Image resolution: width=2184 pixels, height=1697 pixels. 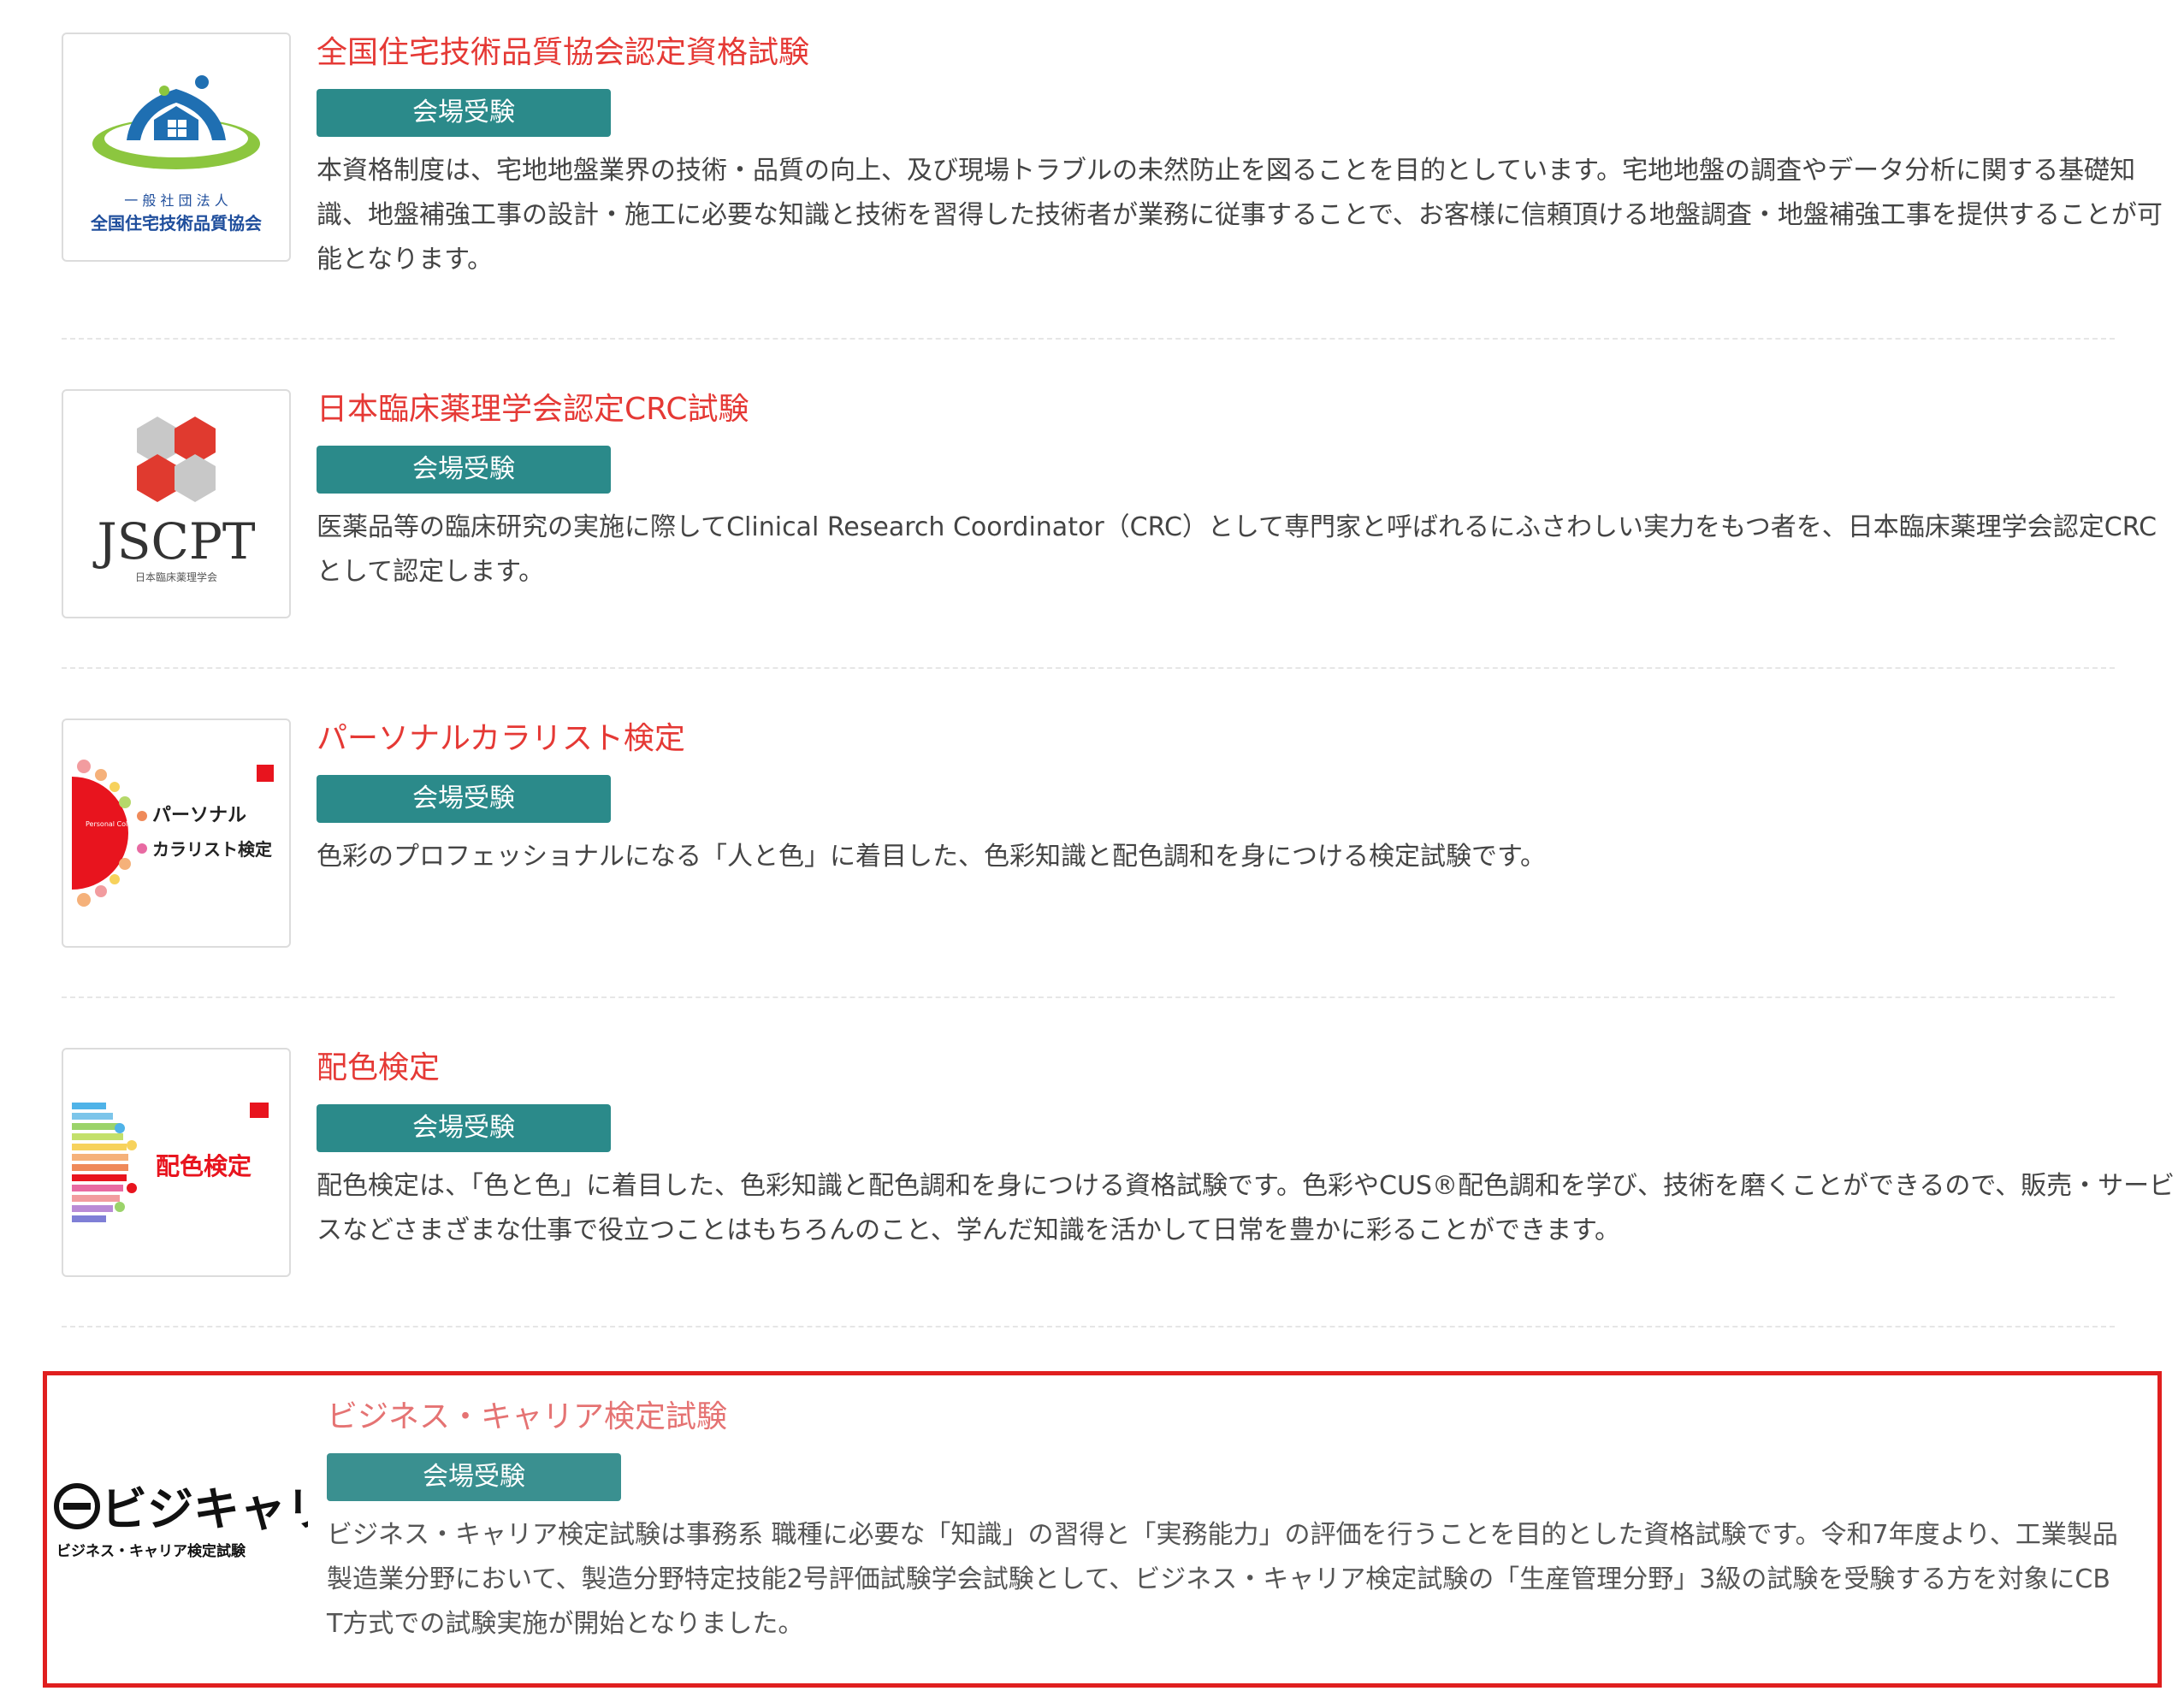 I want to click on svg-text: JSCPT, so click(x=173, y=541).